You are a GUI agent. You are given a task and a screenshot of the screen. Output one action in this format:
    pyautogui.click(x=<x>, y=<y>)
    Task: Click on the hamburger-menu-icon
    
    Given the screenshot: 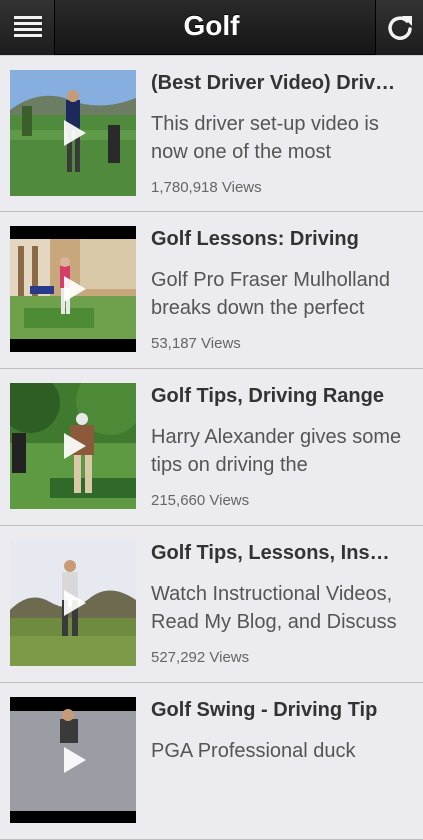 What is the action you would take?
    pyautogui.click(x=28, y=27)
    